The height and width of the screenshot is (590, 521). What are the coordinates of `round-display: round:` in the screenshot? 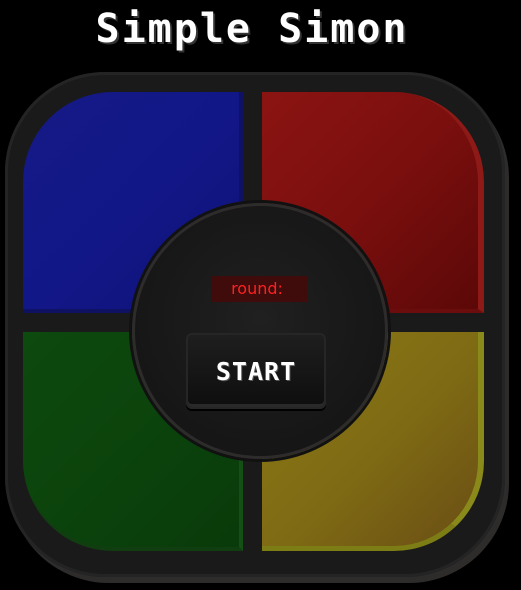 It's located at (259, 289).